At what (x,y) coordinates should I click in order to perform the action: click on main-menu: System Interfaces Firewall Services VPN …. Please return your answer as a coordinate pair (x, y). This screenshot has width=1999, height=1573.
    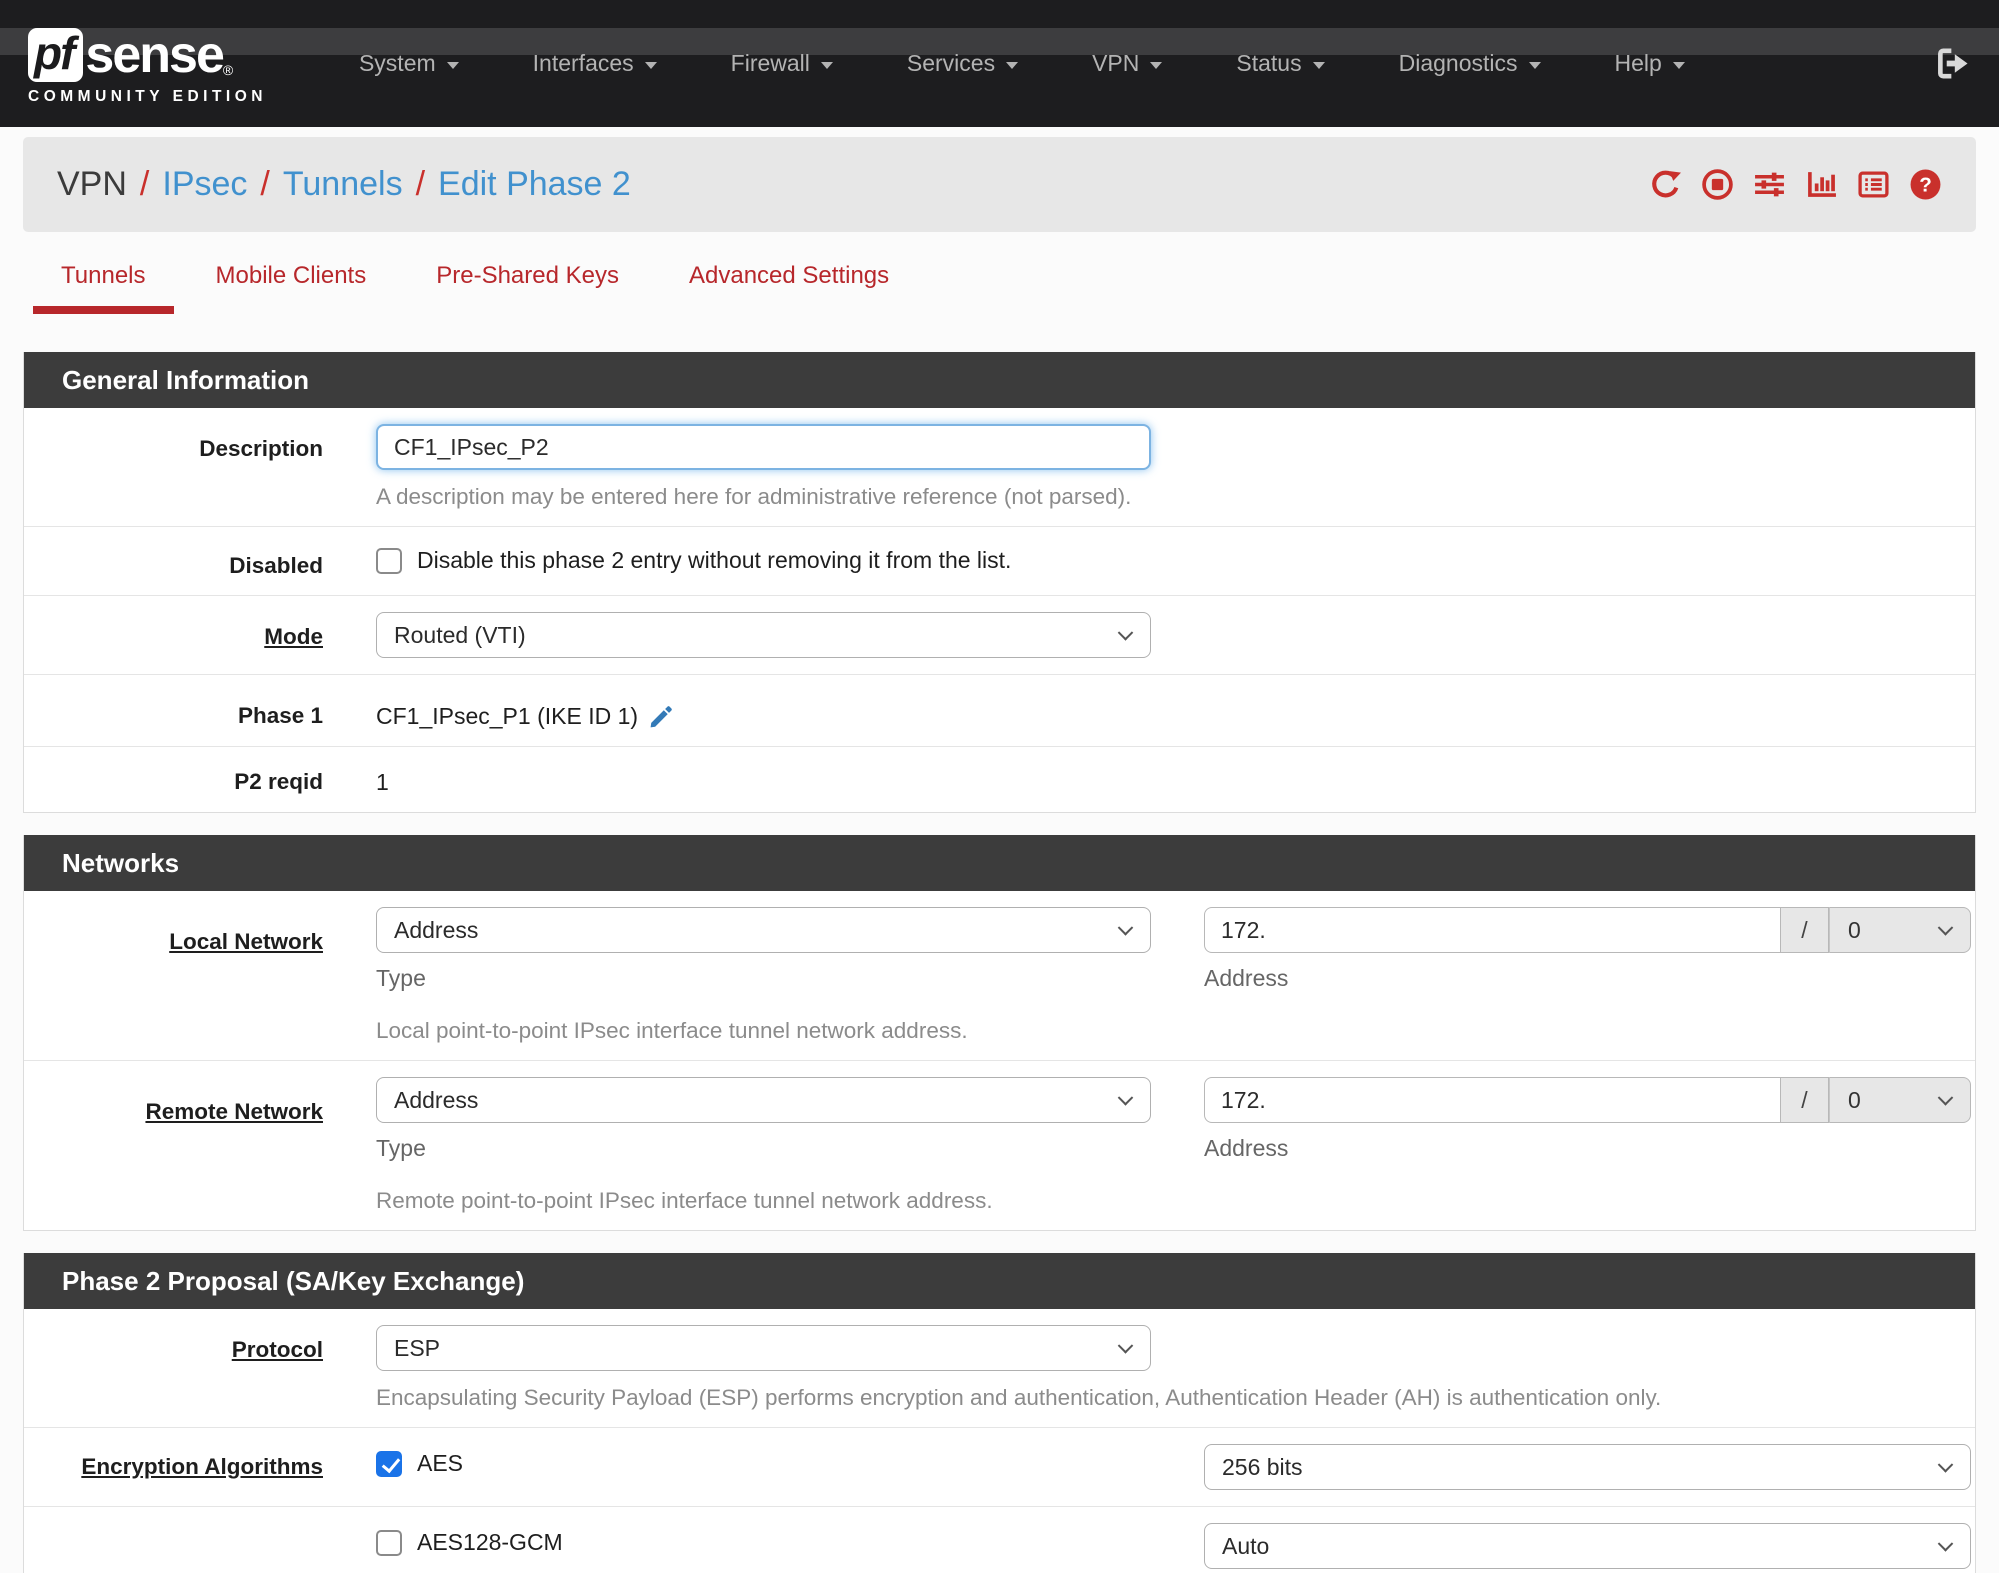
    Looking at the image, I should click on (1022, 63).